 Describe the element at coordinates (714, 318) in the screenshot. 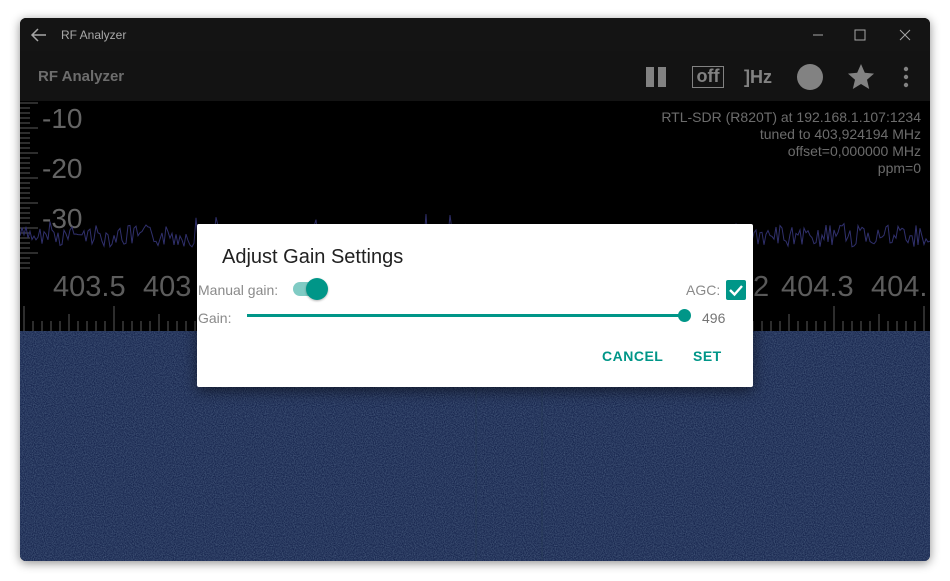

I see `gain-value: 496` at that location.